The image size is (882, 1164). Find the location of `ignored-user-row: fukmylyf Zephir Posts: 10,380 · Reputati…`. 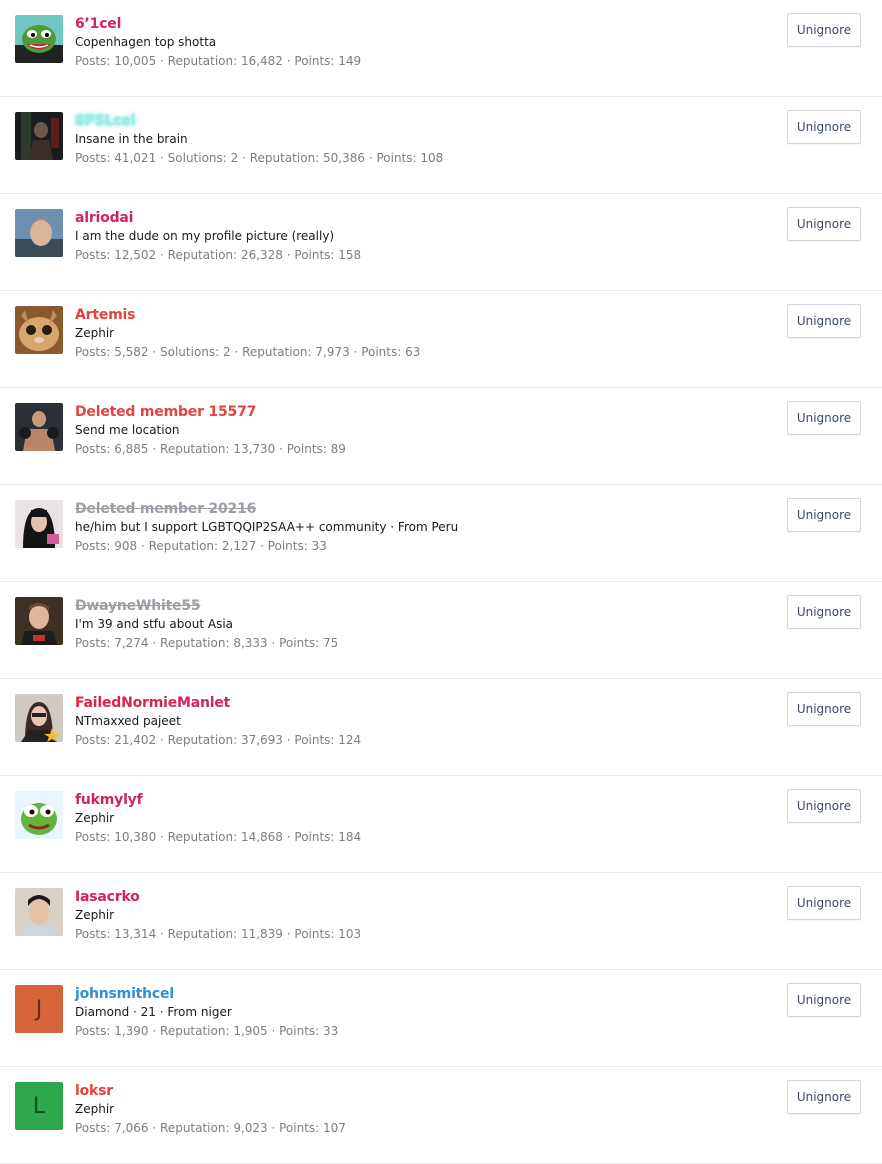

ignored-user-row: fukmylyf Zephir Posts: 10,380 · Reputati… is located at coordinates (441, 824).